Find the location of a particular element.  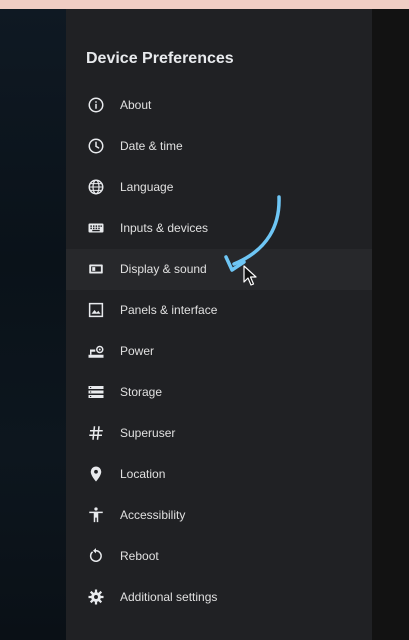

menu-item-superuser: Superuser is located at coordinates (219, 433).